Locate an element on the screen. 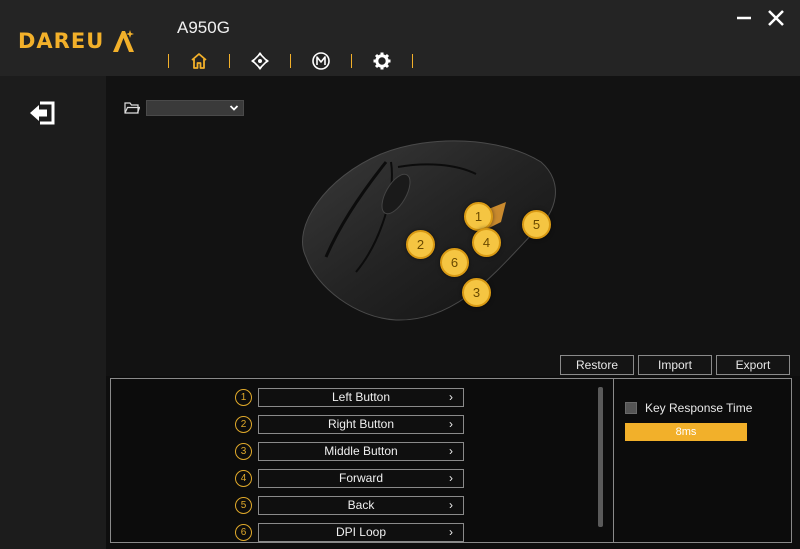 The height and width of the screenshot is (549, 800). sidebar is located at coordinates (53, 312).